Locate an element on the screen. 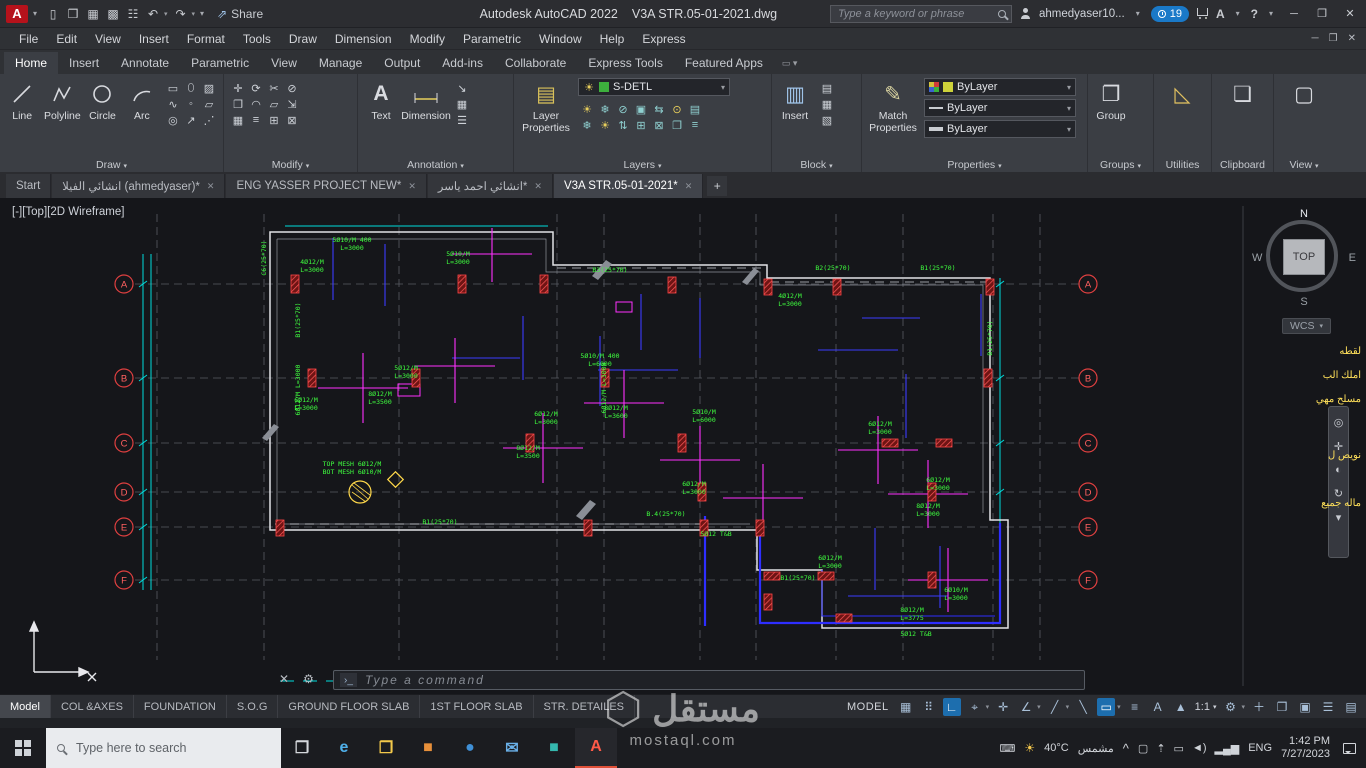 Image resolution: width=1366 pixels, height=768 pixels. file-explorer-icon: ❒ is located at coordinates (386, 748).